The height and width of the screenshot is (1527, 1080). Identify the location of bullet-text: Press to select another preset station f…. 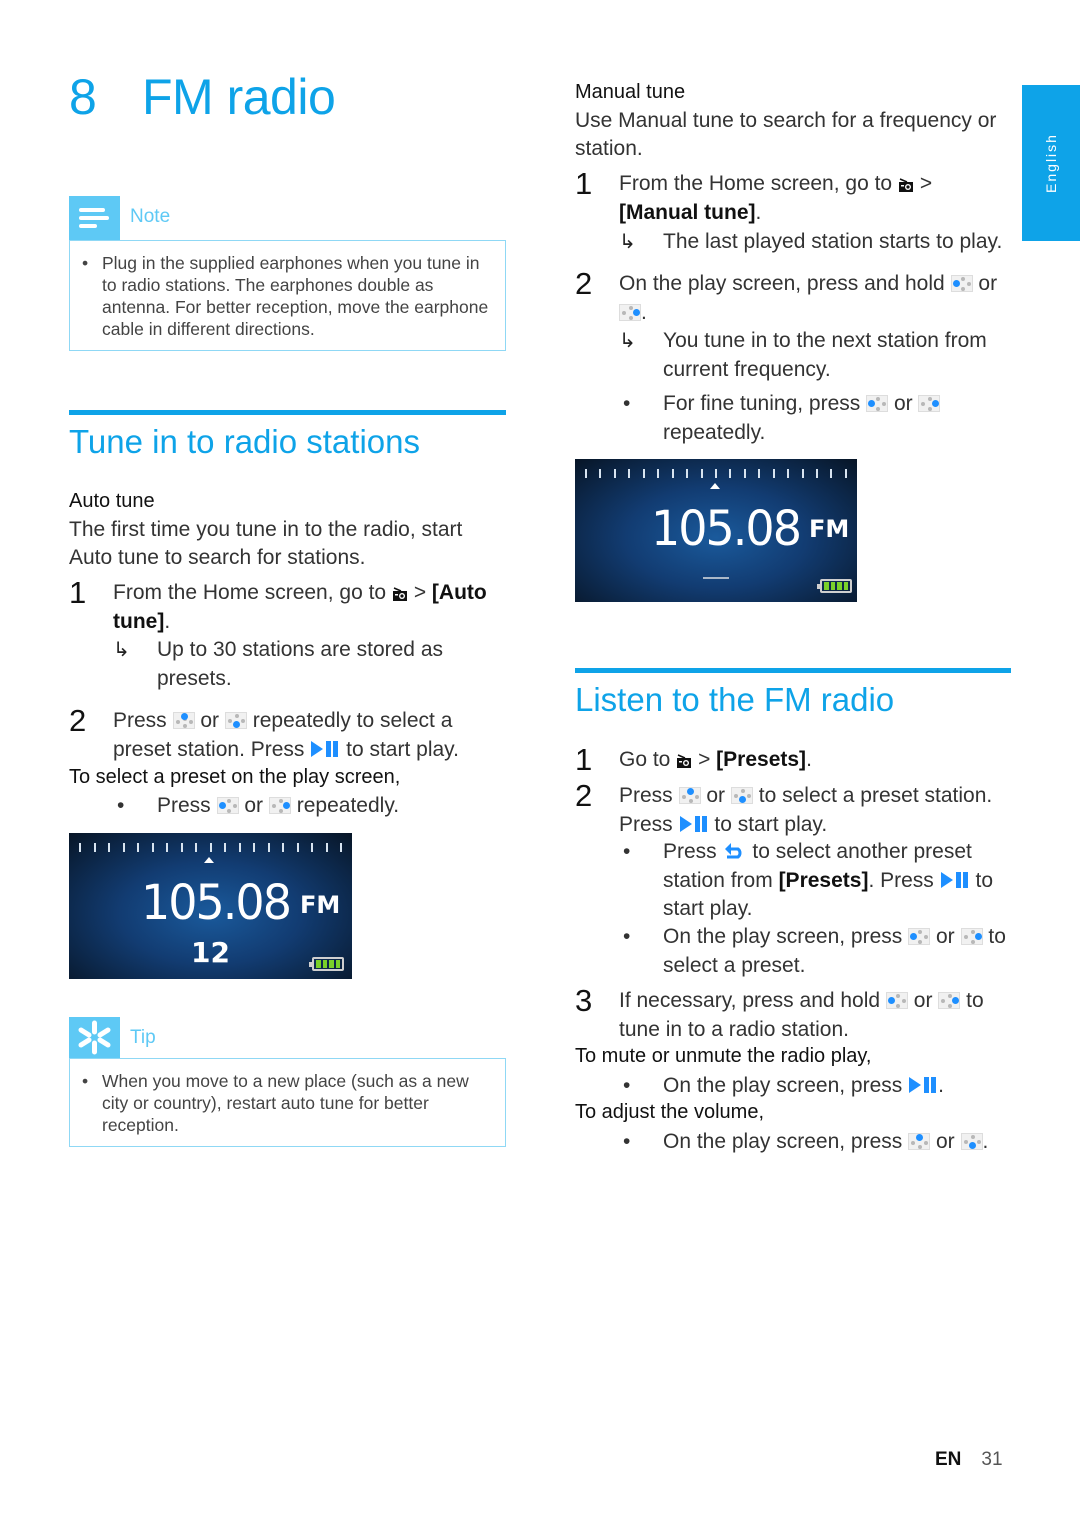
(837, 881).